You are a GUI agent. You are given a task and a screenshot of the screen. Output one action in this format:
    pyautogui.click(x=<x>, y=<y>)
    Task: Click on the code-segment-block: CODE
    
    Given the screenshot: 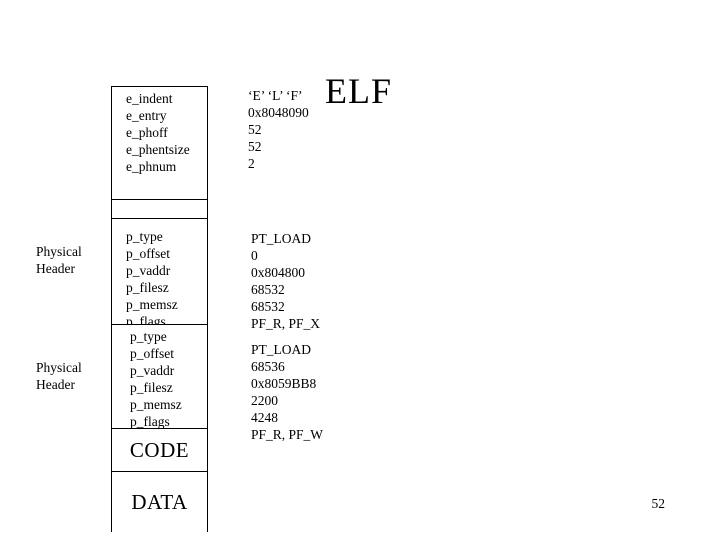 What is the action you would take?
    pyautogui.click(x=159, y=450)
    